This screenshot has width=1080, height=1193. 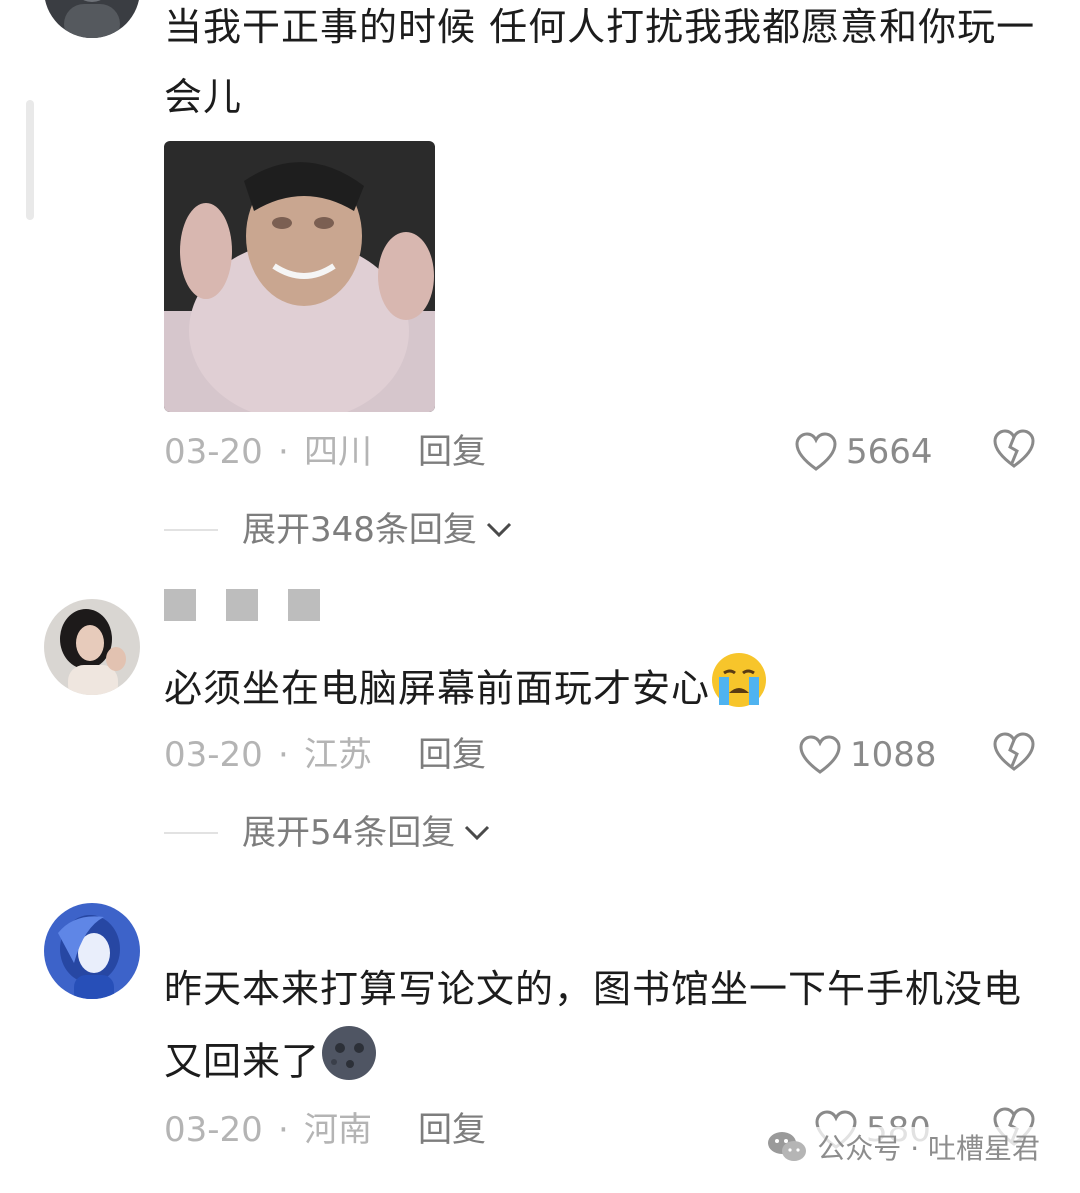 I want to click on comment-image, so click(x=299, y=276).